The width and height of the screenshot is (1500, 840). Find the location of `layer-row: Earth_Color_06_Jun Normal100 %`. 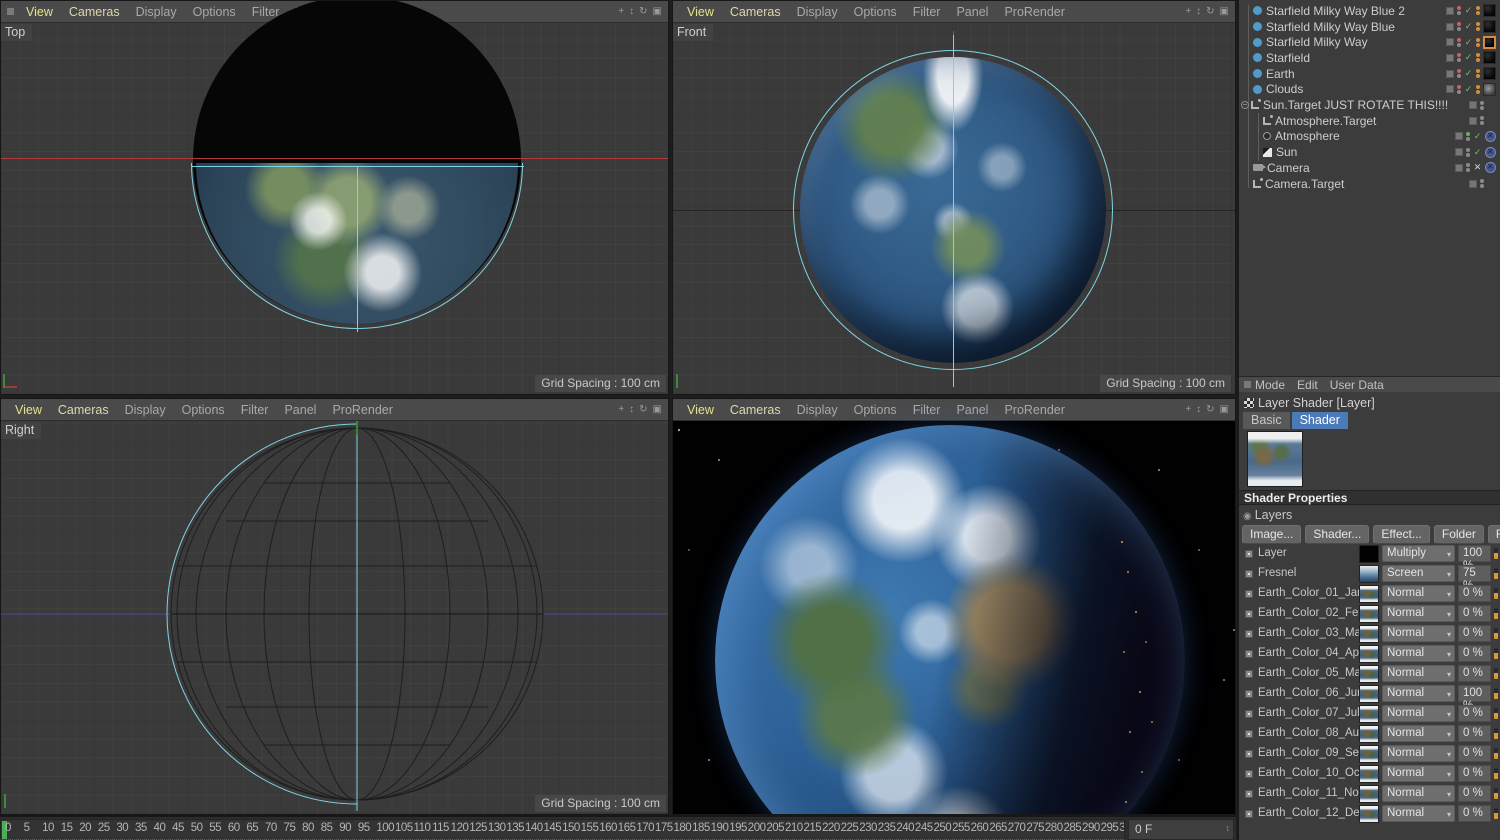

layer-row: Earth_Color_06_Jun Normal100 % is located at coordinates (1369, 698).